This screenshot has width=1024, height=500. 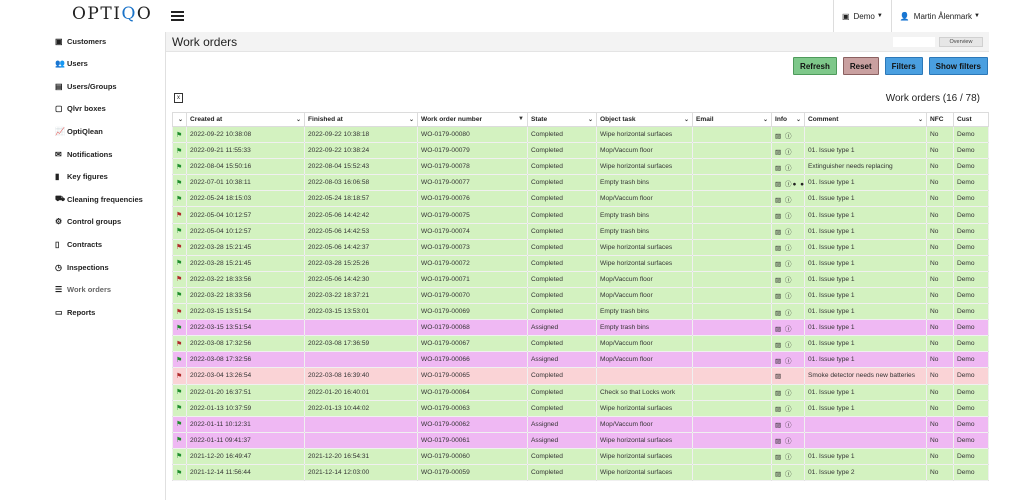 What do you see at coordinates (106, 222) in the screenshot?
I see `sidebar-item-control-groups: ⚙ Control groups` at bounding box center [106, 222].